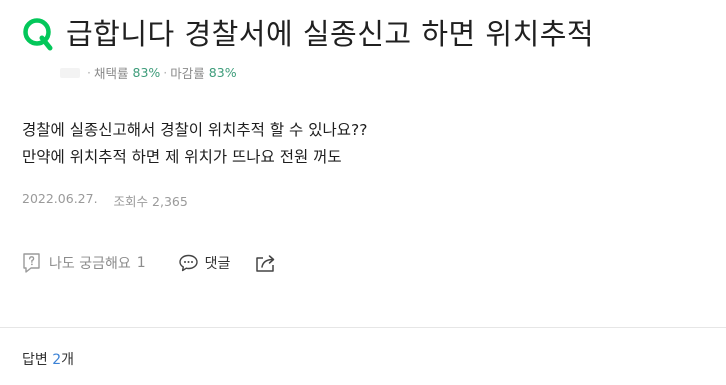 The width and height of the screenshot is (726, 385). I want to click on deadline-label: 마감률, so click(187, 73).